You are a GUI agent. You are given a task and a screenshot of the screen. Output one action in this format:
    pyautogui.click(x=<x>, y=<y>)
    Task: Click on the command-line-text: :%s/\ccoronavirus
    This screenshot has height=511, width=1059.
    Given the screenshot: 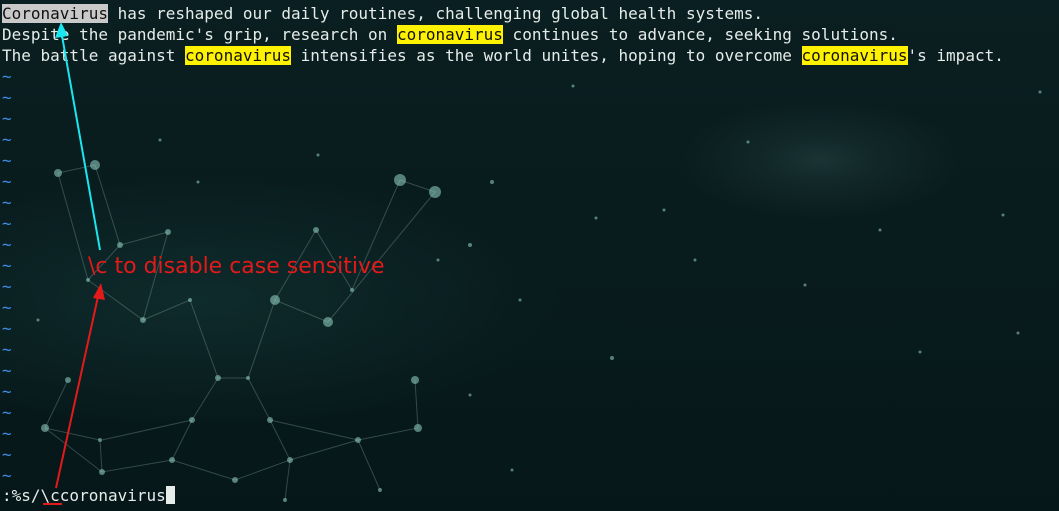 What is the action you would take?
    pyautogui.click(x=84, y=495)
    